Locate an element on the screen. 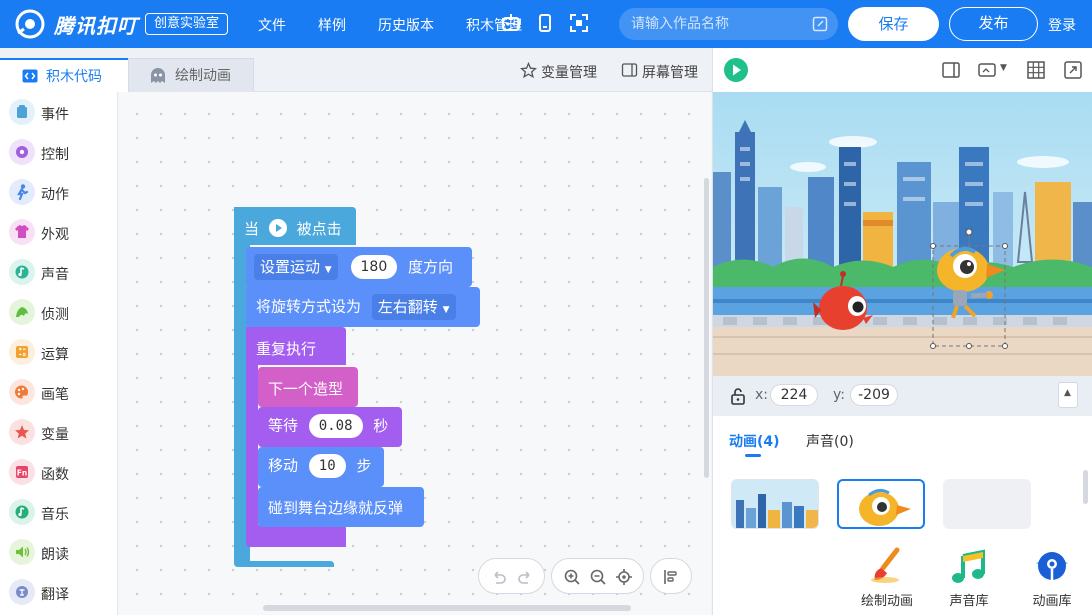  publish-button: 发布 is located at coordinates (993, 24).